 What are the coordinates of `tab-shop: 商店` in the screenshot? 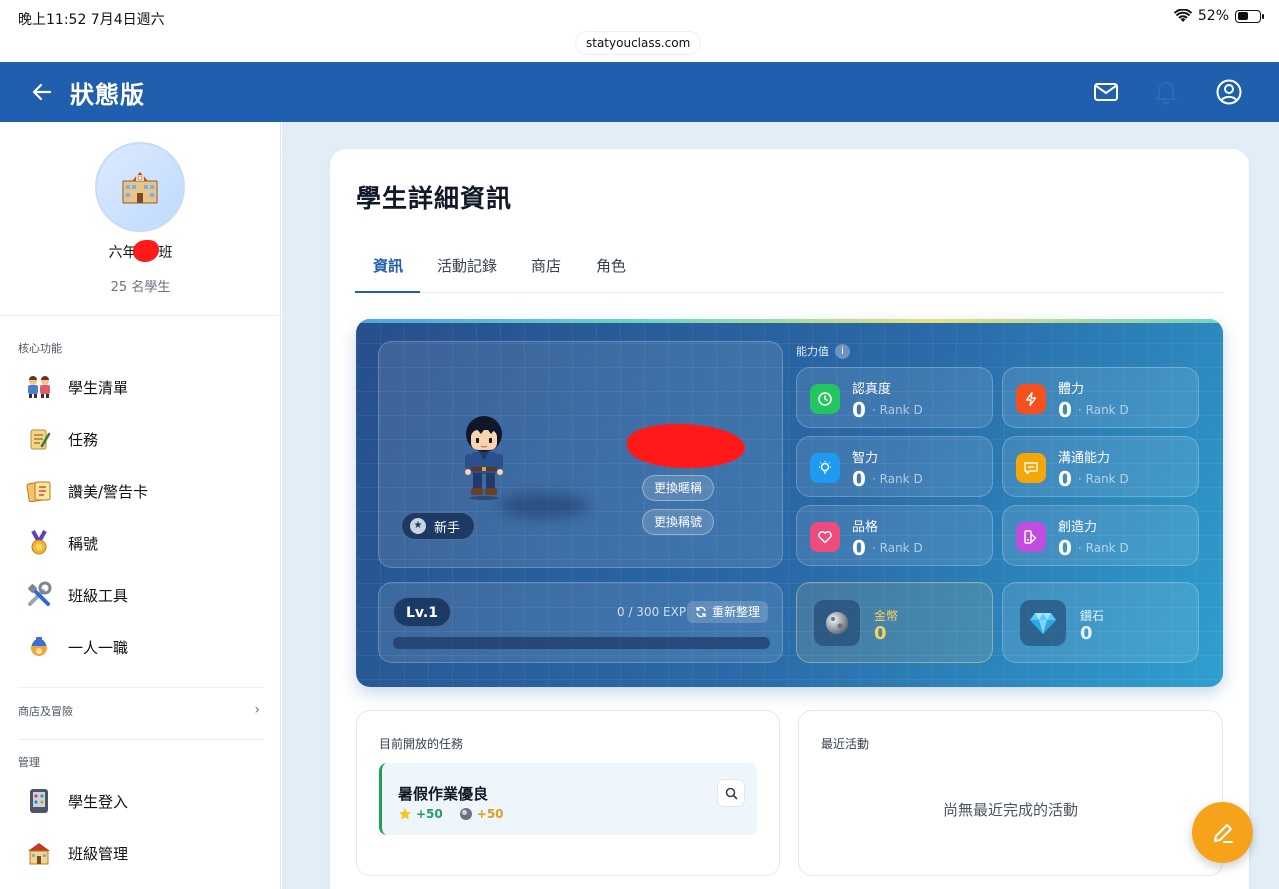 It's located at (546, 265).